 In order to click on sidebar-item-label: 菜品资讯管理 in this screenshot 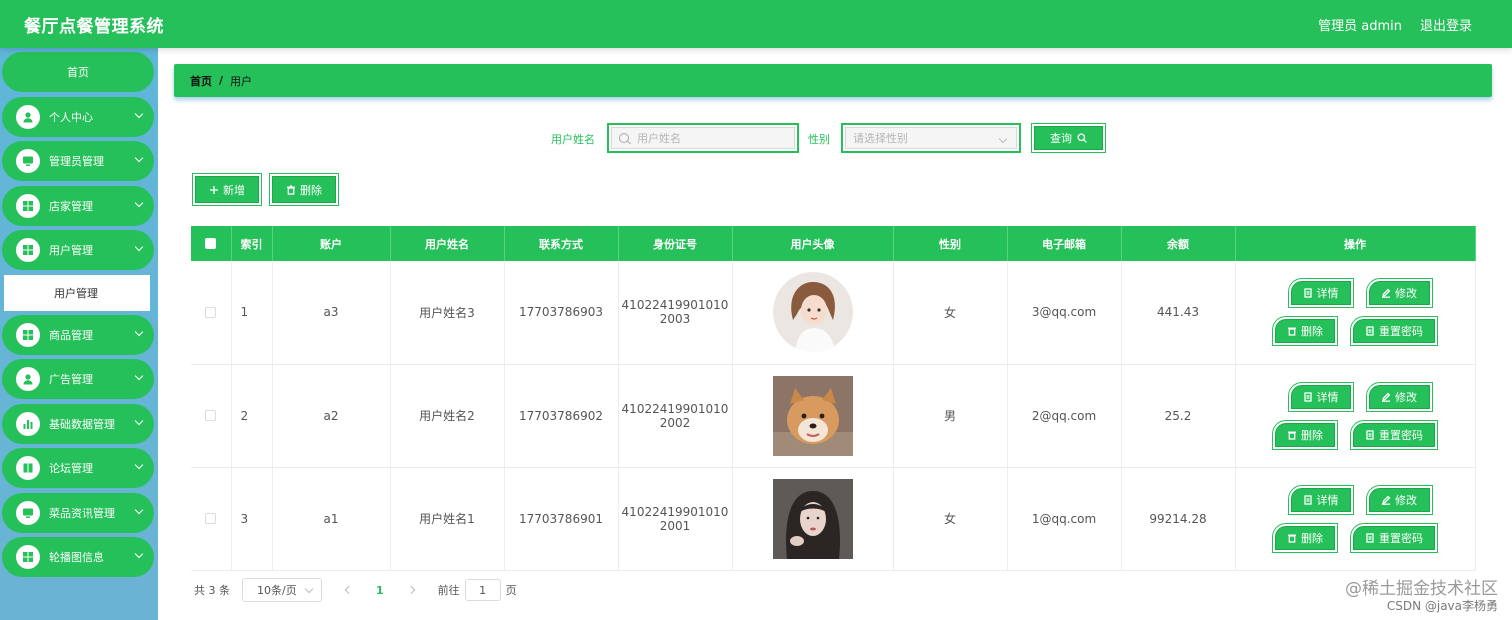, I will do `click(82, 513)`.